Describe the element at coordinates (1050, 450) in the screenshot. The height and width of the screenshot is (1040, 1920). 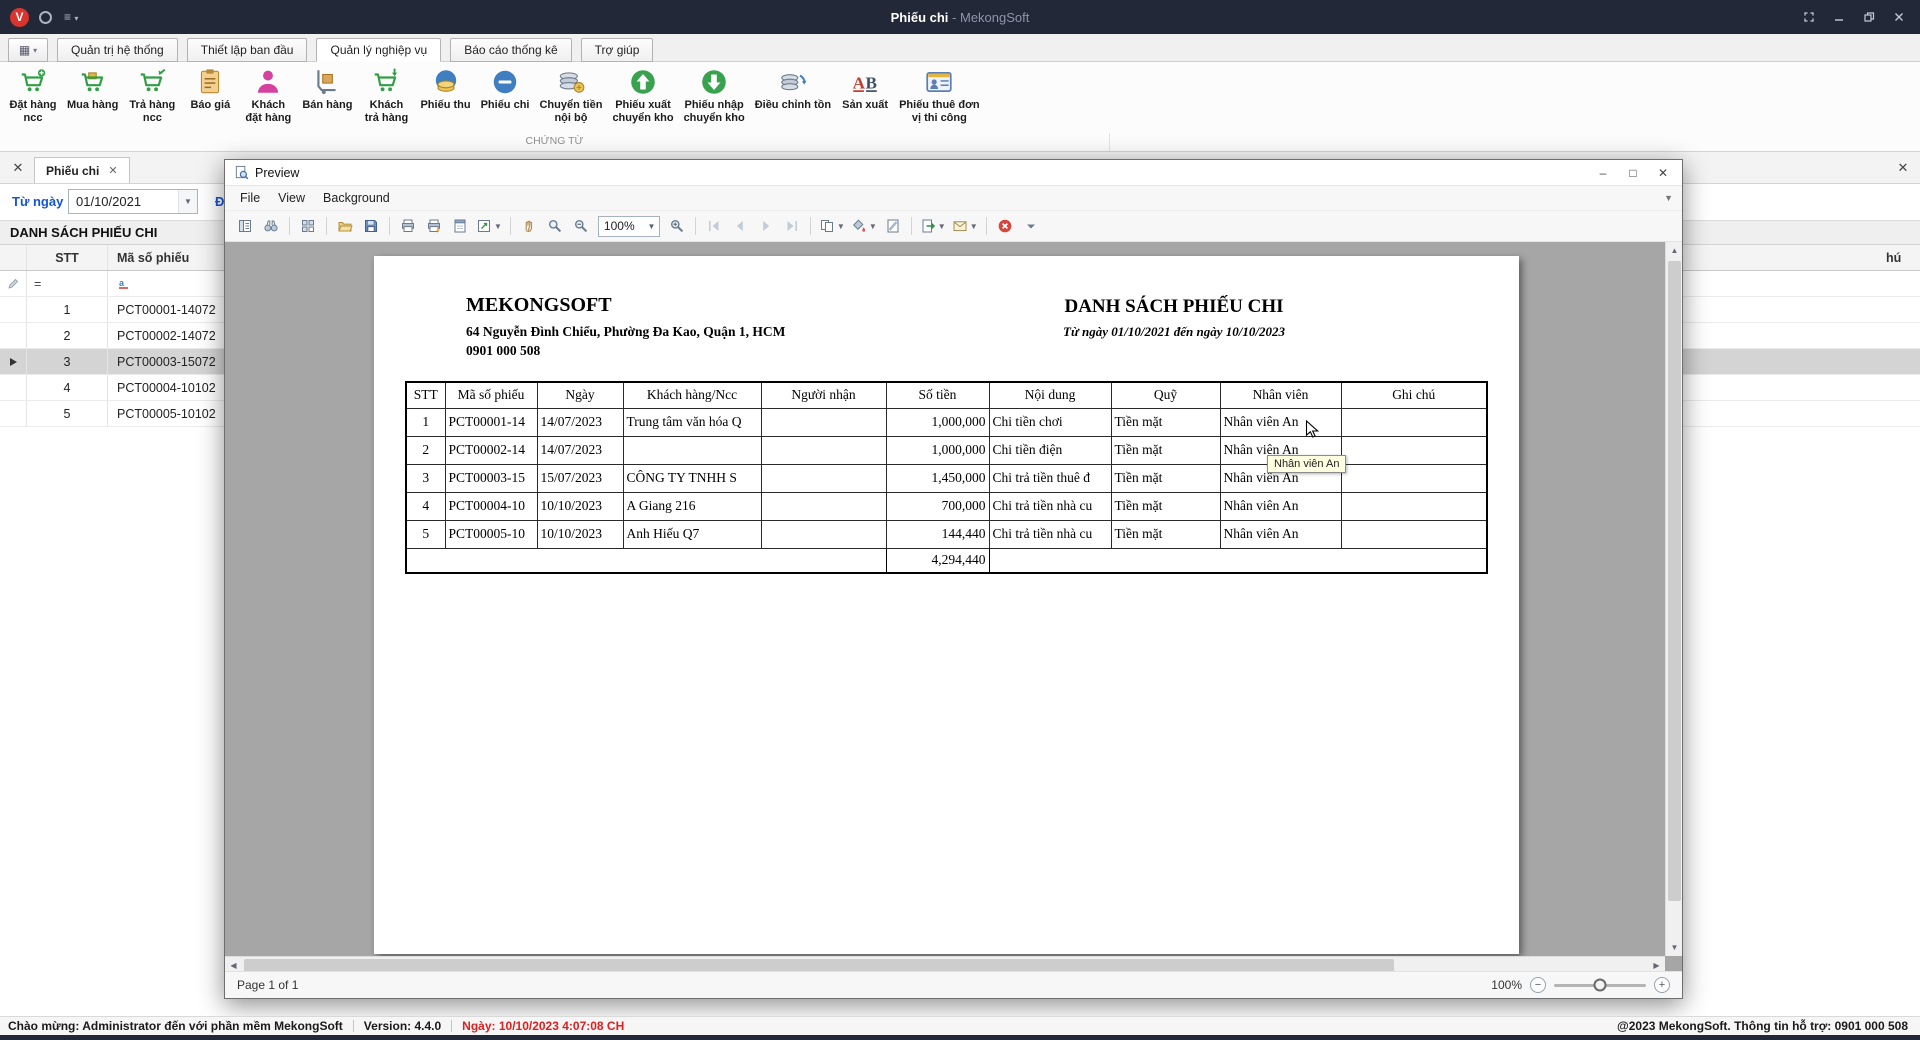
I see `report-cell: Chi tiền điện` at that location.